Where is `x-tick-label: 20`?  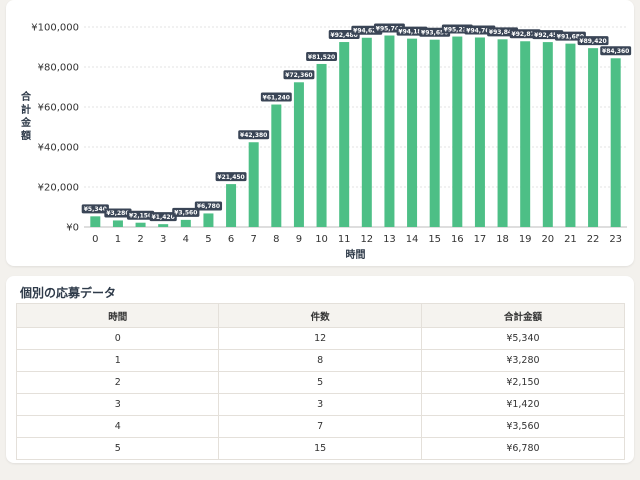
x-tick-label: 20 is located at coordinates (547, 239).